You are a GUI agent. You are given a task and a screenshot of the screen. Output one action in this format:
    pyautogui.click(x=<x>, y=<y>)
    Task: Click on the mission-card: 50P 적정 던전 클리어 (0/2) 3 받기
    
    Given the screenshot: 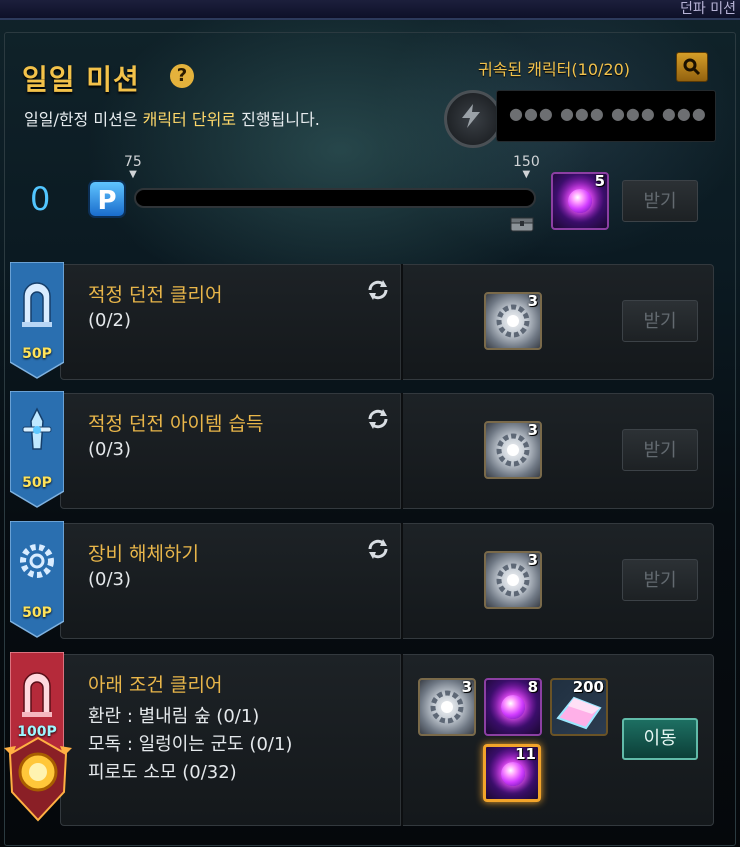 What is the action you would take?
    pyautogui.click(x=362, y=321)
    